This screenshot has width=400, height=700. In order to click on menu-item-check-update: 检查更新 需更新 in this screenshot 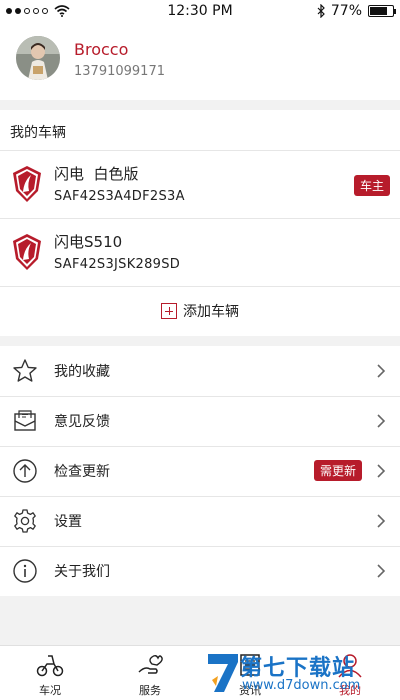, I will do `click(200, 471)`.